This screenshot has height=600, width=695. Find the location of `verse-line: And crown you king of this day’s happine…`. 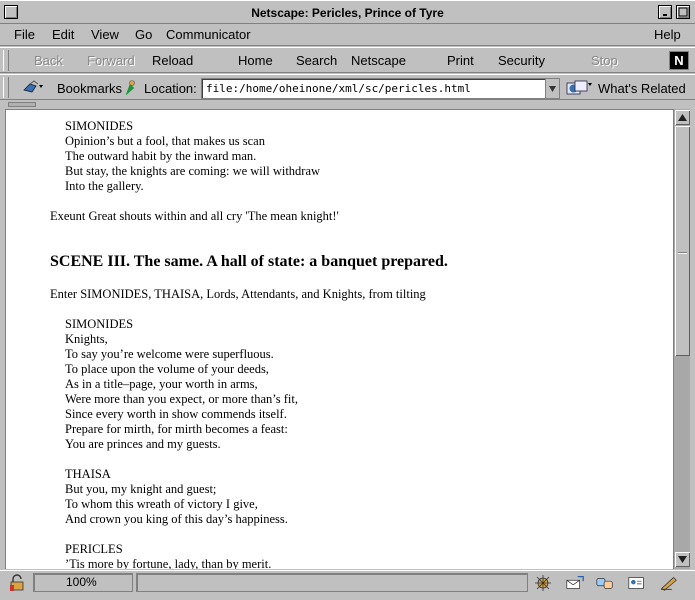

verse-line: And crown you king of this day’s happine… is located at coordinates (176, 519).